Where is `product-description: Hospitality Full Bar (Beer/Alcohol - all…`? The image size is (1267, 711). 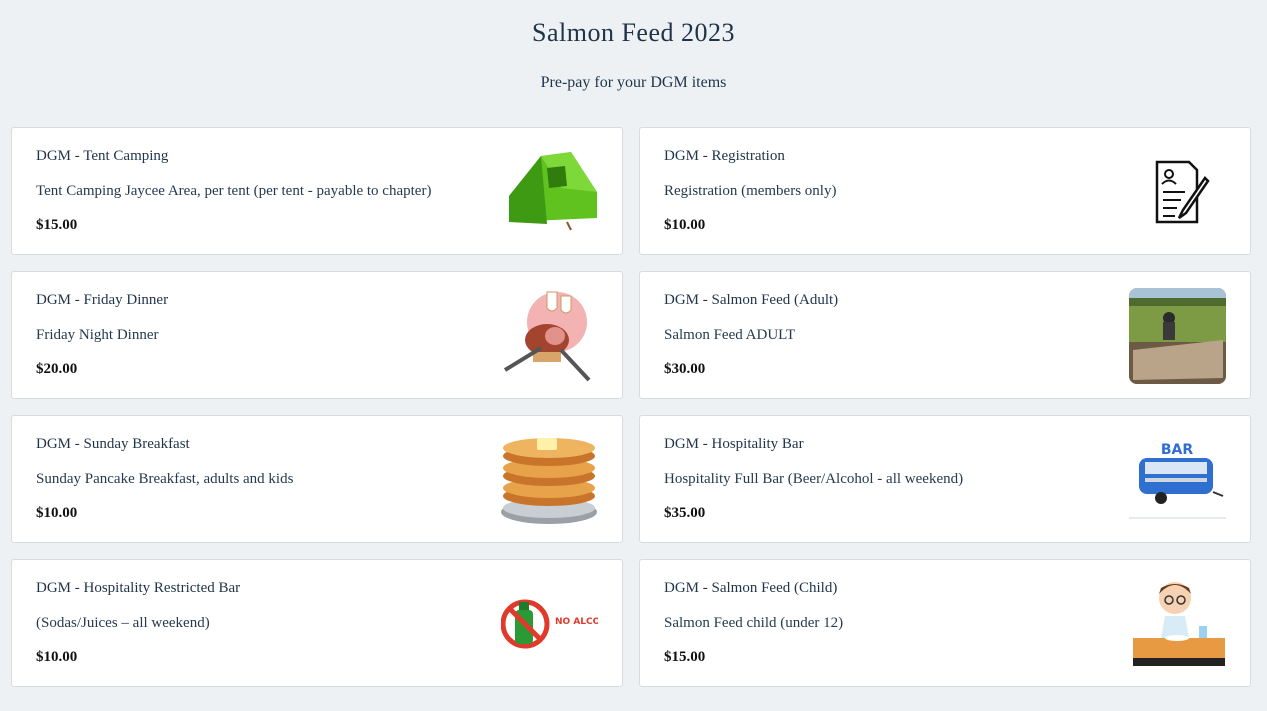
product-description: Hospitality Full Bar (Beer/Alcohol - all… is located at coordinates (814, 479).